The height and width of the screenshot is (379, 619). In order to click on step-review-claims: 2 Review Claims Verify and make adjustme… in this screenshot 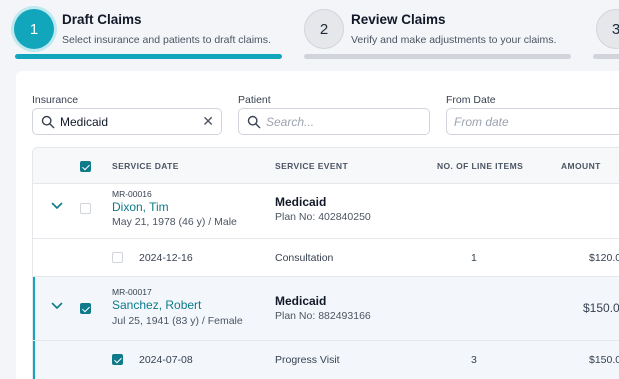, I will do `click(445, 31)`.